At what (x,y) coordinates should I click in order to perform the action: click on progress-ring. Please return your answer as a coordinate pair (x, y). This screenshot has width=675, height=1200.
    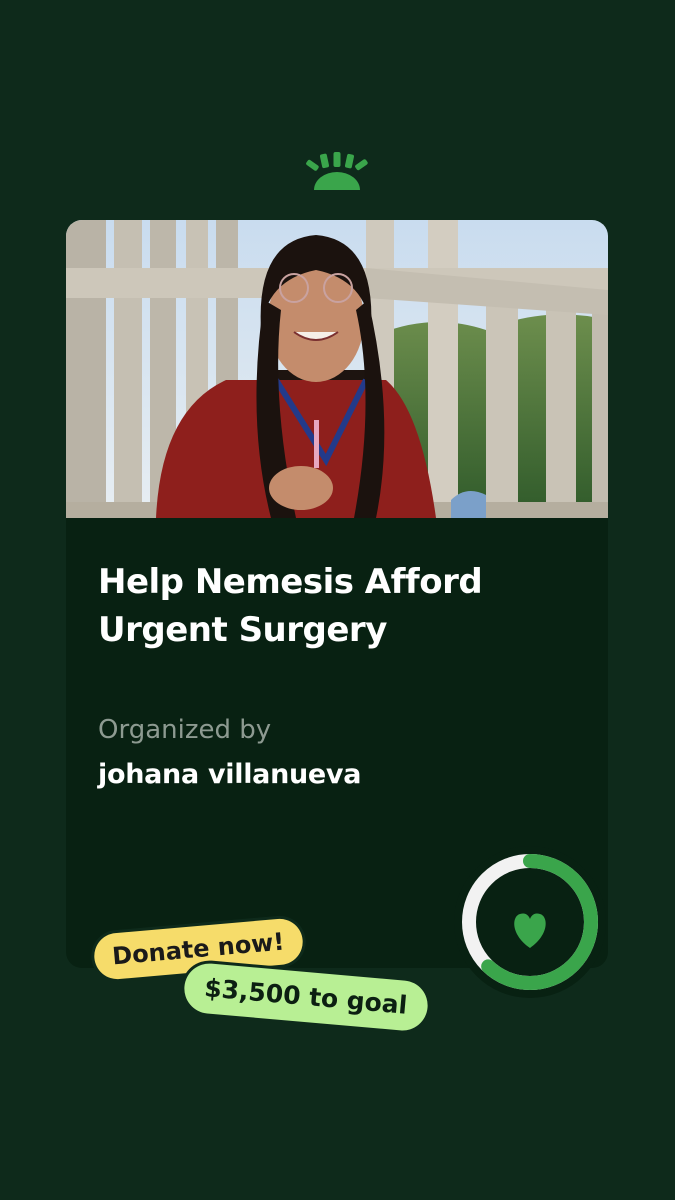
    Looking at the image, I should click on (530, 922).